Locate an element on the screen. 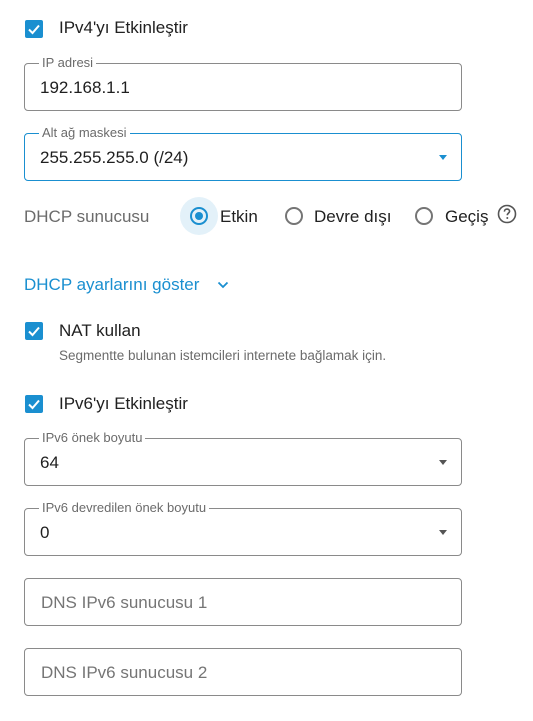  ipv6-enable-checkbox is located at coordinates (34, 404).